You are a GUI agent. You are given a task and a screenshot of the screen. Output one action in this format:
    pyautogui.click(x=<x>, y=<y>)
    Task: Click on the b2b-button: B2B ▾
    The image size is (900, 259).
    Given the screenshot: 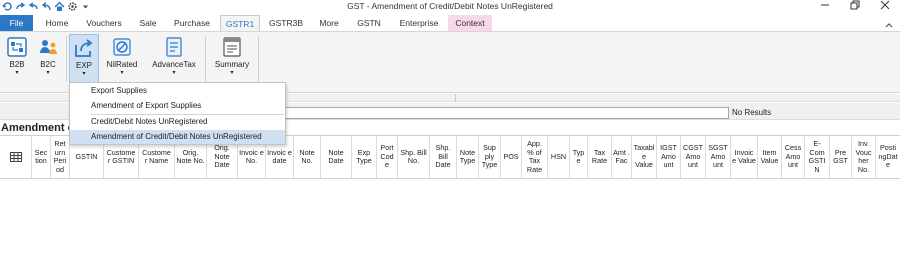 What is the action you would take?
    pyautogui.click(x=17, y=59)
    